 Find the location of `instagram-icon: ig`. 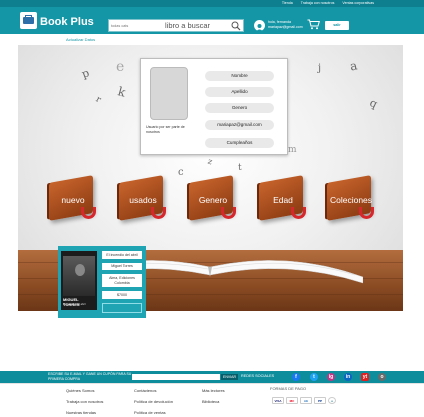

instagram-icon: ig is located at coordinates (331, 377).